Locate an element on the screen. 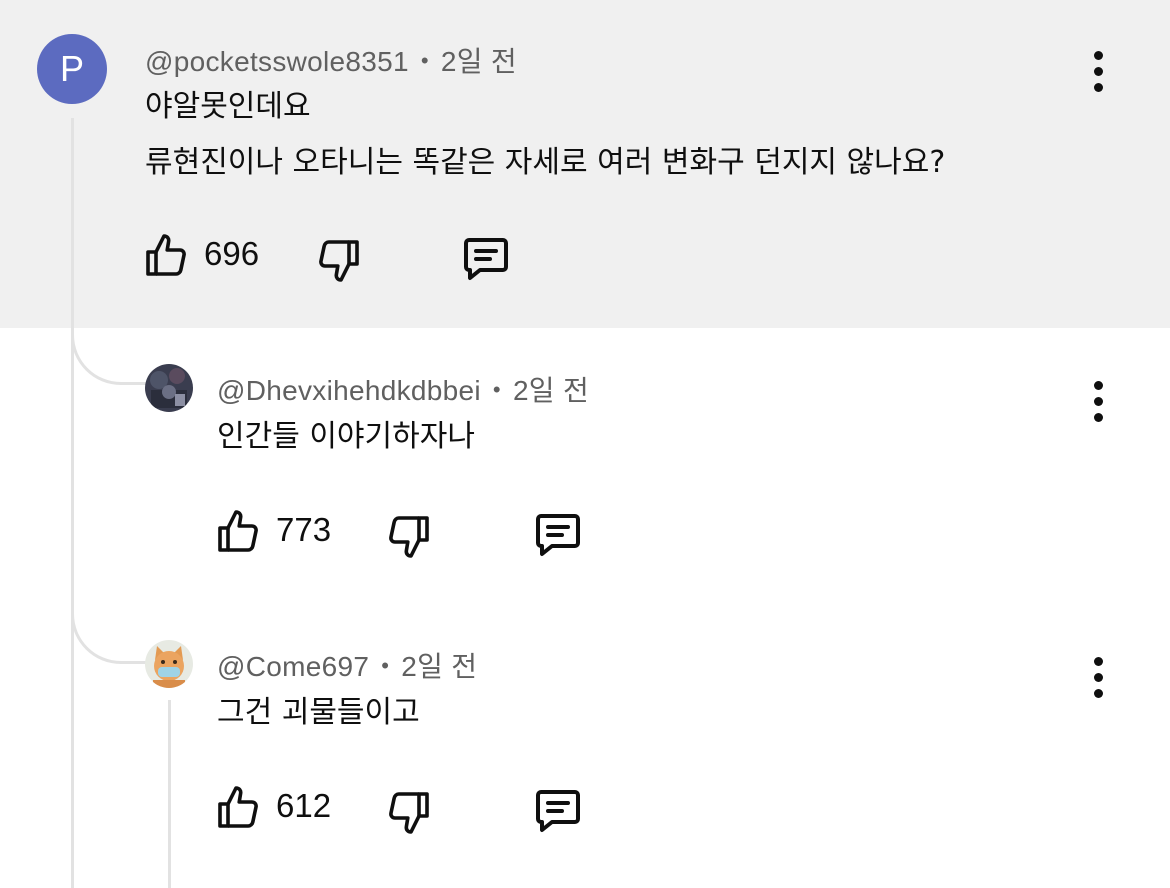 This screenshot has height=888, width=1170. avatar: P is located at coordinates (72, 69).